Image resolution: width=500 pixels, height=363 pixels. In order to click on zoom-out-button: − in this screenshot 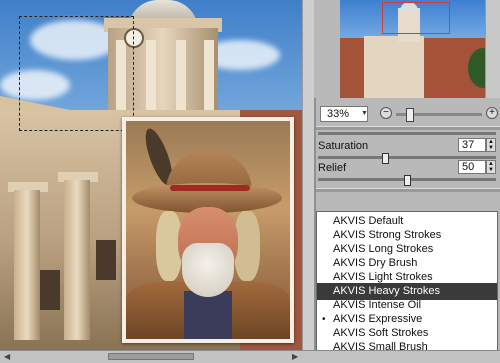, I will do `click(386, 113)`.